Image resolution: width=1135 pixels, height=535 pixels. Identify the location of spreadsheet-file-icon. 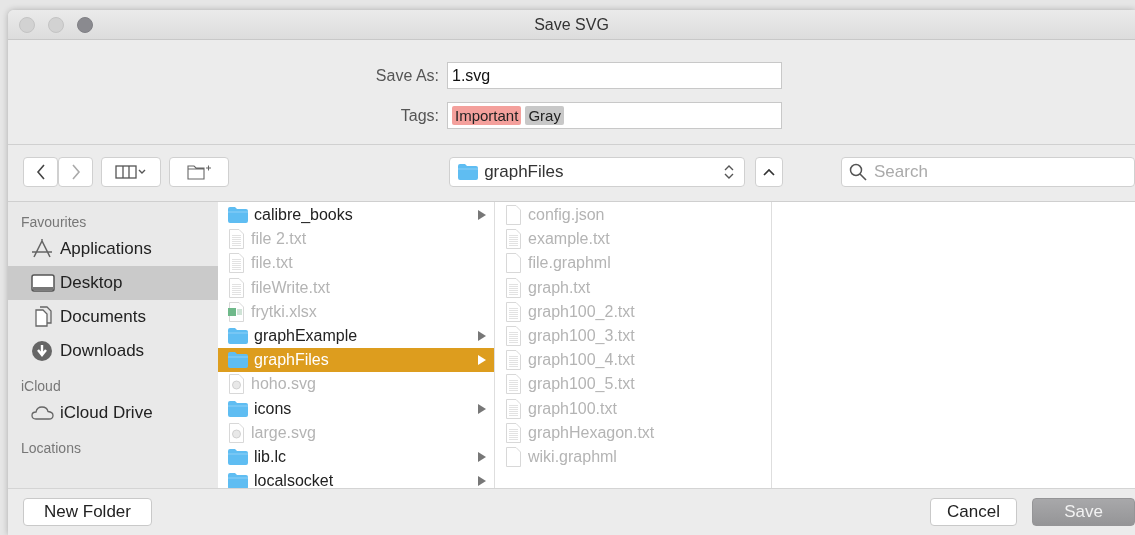
(236, 311).